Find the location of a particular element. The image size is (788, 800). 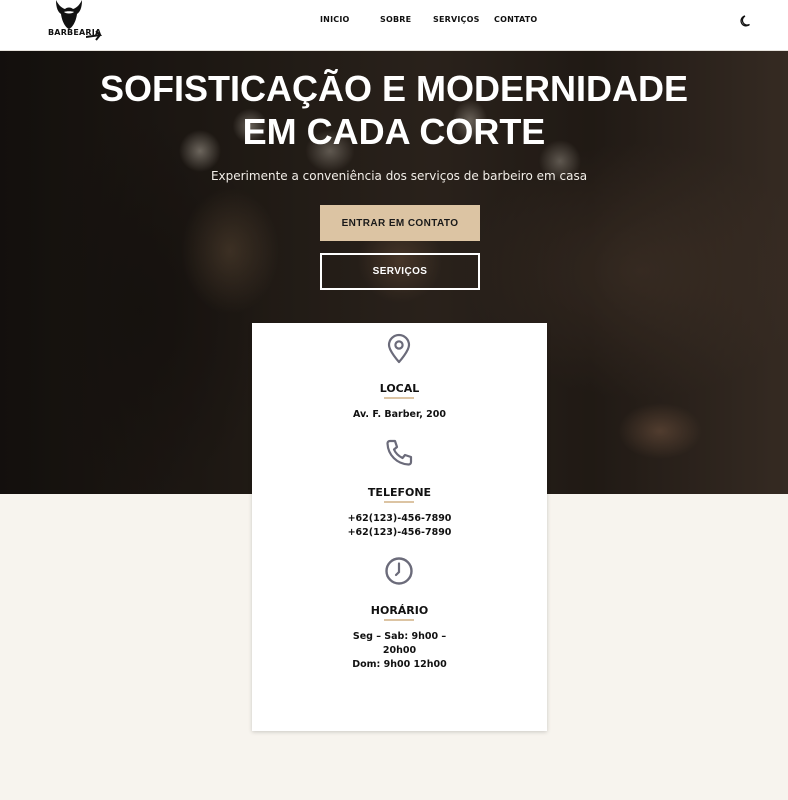

map-pin-icon is located at coordinates (399, 348).